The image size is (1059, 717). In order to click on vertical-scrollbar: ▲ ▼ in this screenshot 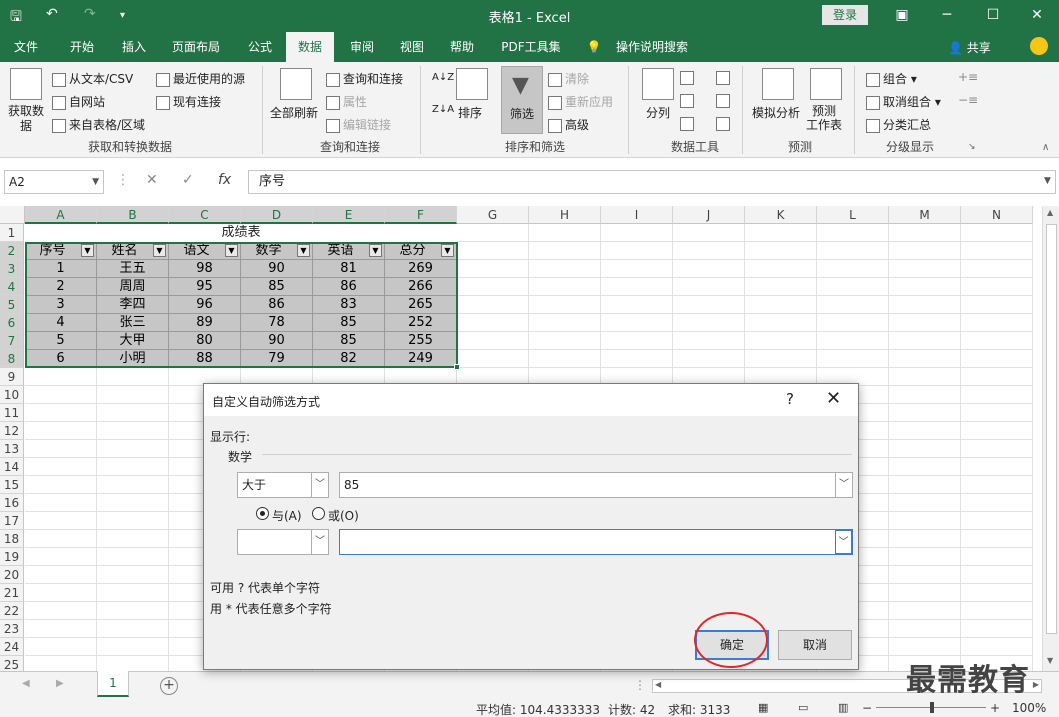, I will do `click(1050, 438)`.